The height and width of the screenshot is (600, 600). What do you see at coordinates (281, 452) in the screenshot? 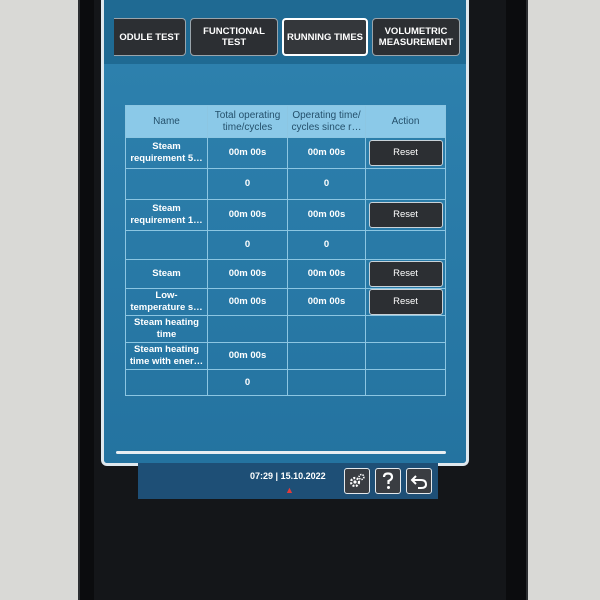
I see `horizontal-scrollbar` at bounding box center [281, 452].